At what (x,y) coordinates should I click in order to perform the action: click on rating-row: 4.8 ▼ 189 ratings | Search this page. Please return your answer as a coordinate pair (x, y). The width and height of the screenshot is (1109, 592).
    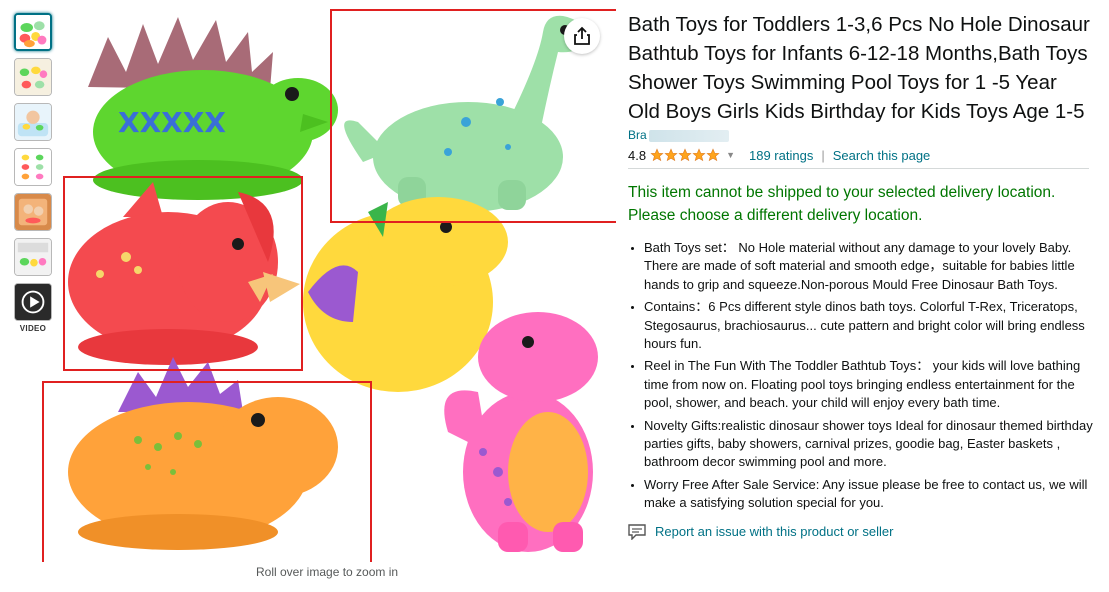
    Looking at the image, I should click on (860, 155).